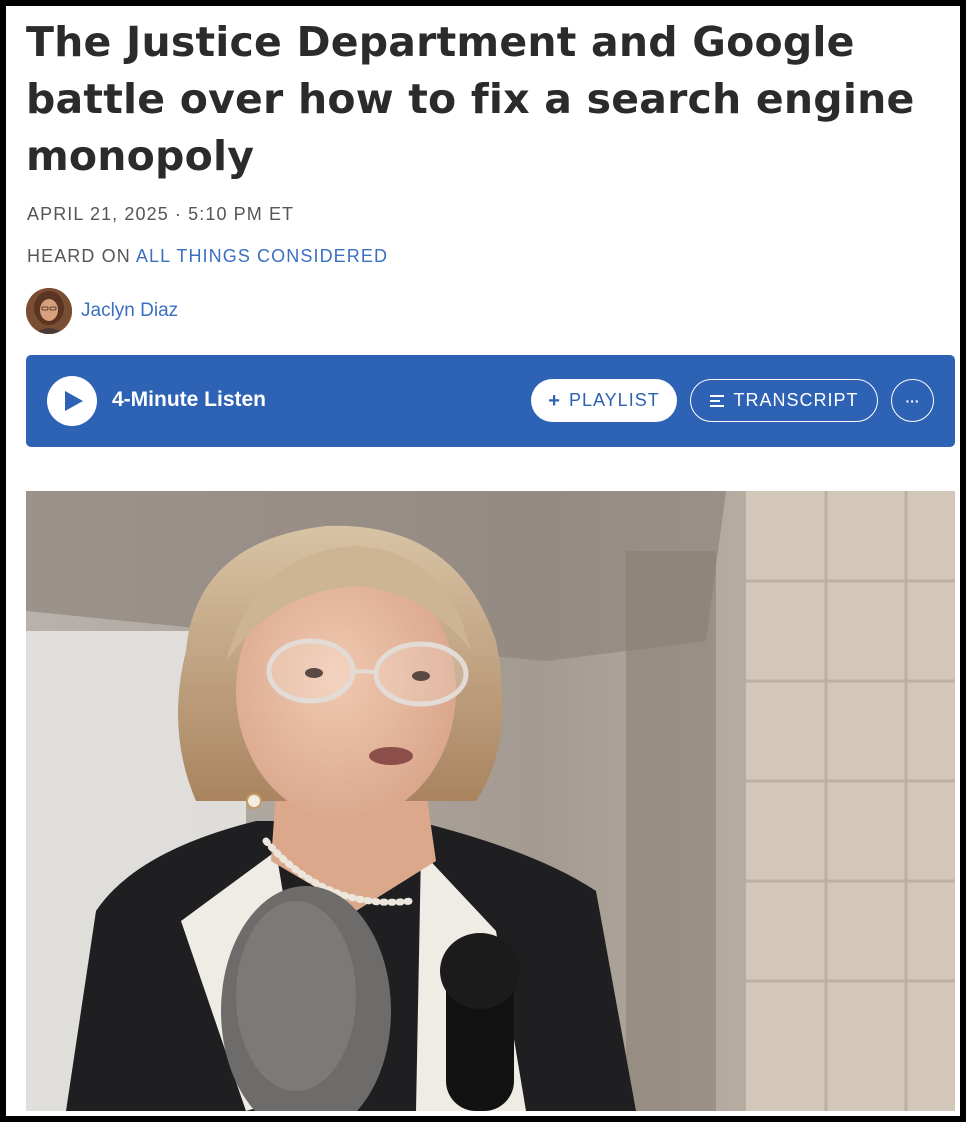  I want to click on add-to-playlist-button: + PLAYLIST, so click(604, 400).